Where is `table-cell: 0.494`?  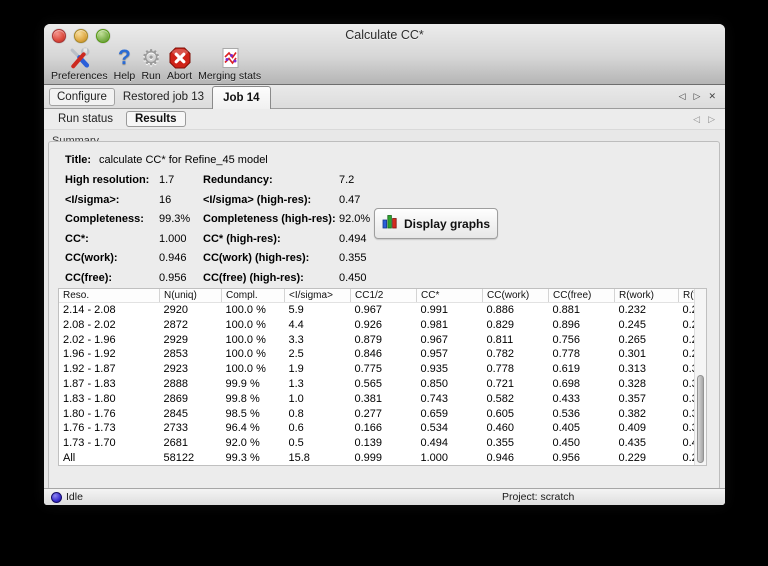
table-cell: 0.494 is located at coordinates (434, 443).